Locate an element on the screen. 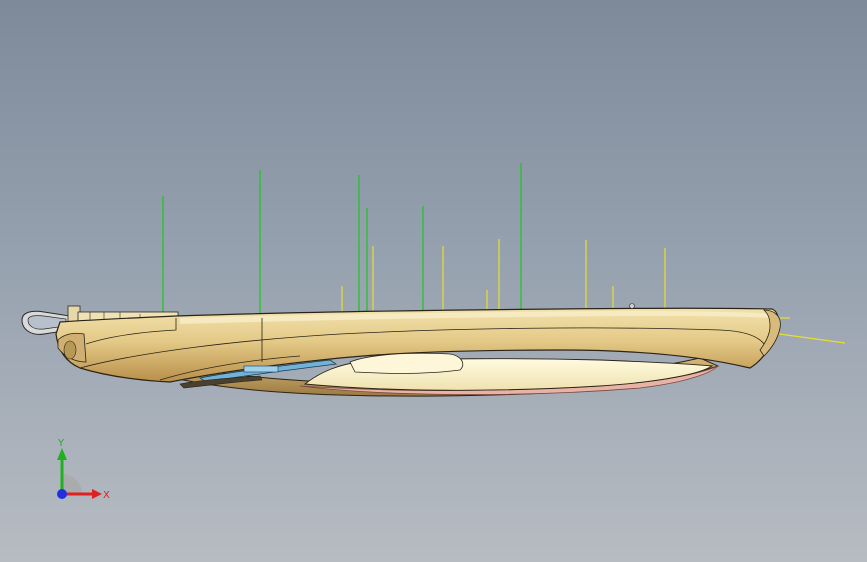 The height and width of the screenshot is (562, 867). end-cap is located at coordinates (72, 347).